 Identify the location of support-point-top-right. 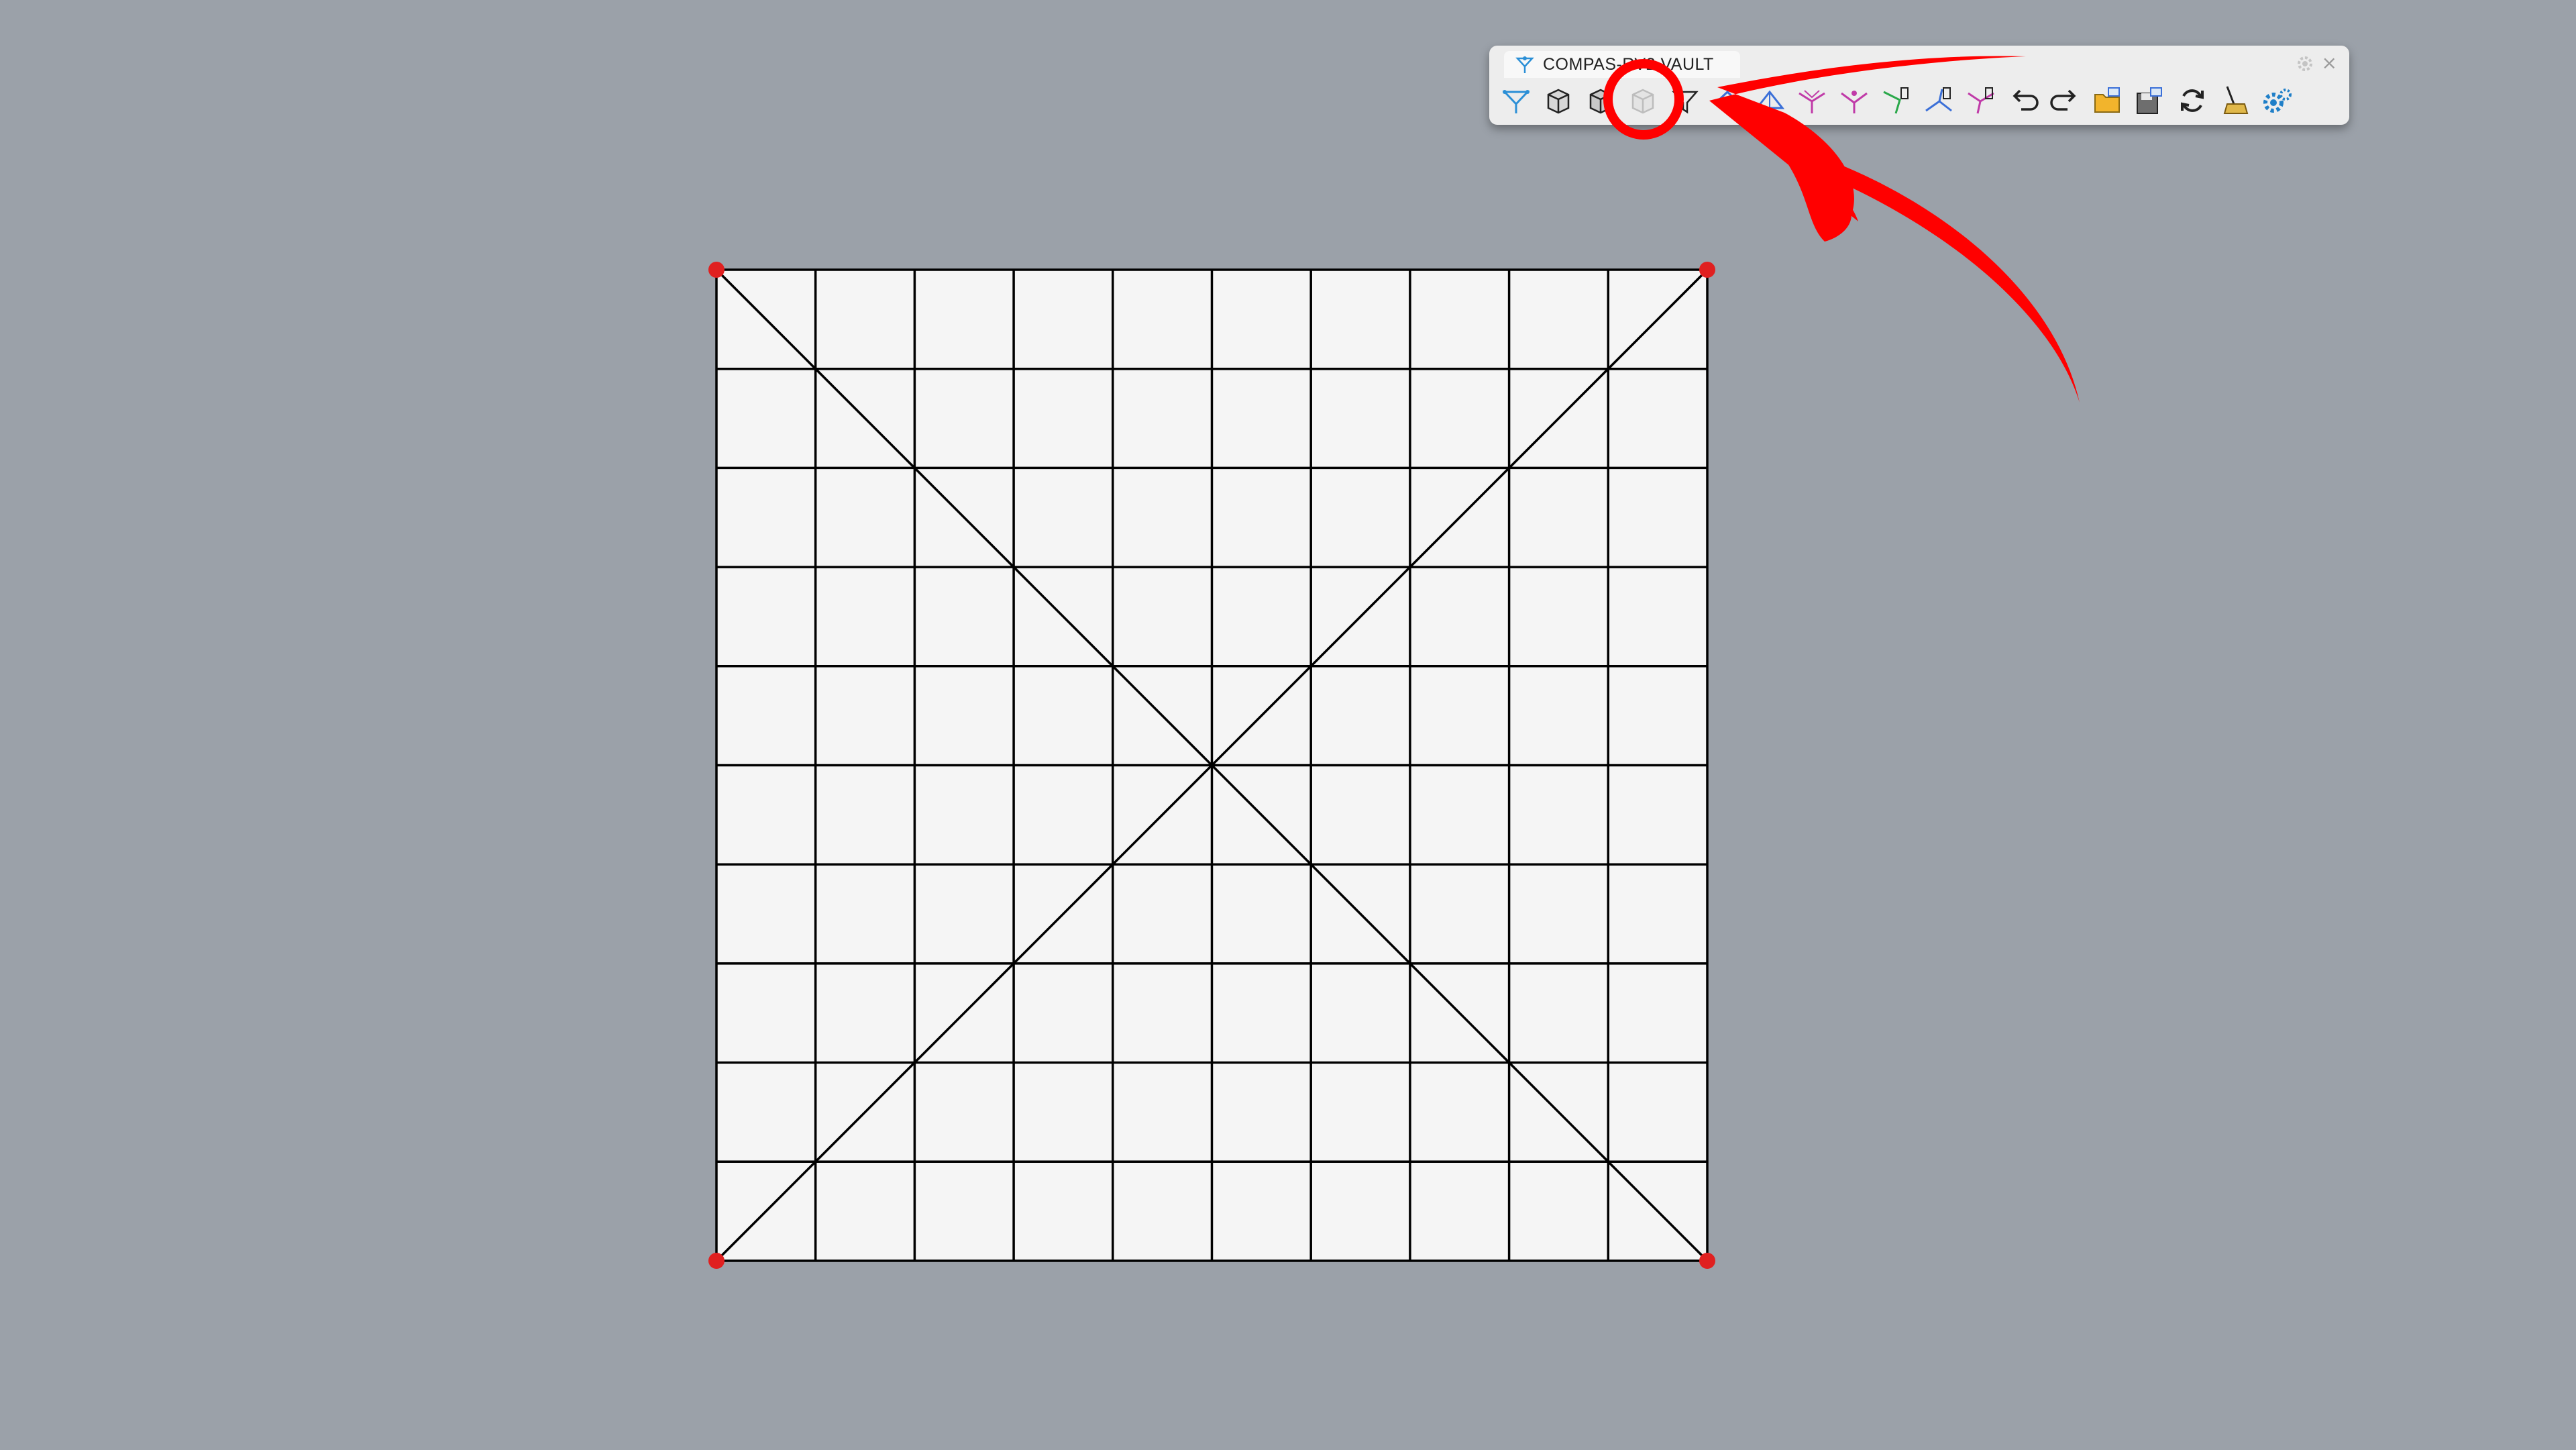
(1707, 270).